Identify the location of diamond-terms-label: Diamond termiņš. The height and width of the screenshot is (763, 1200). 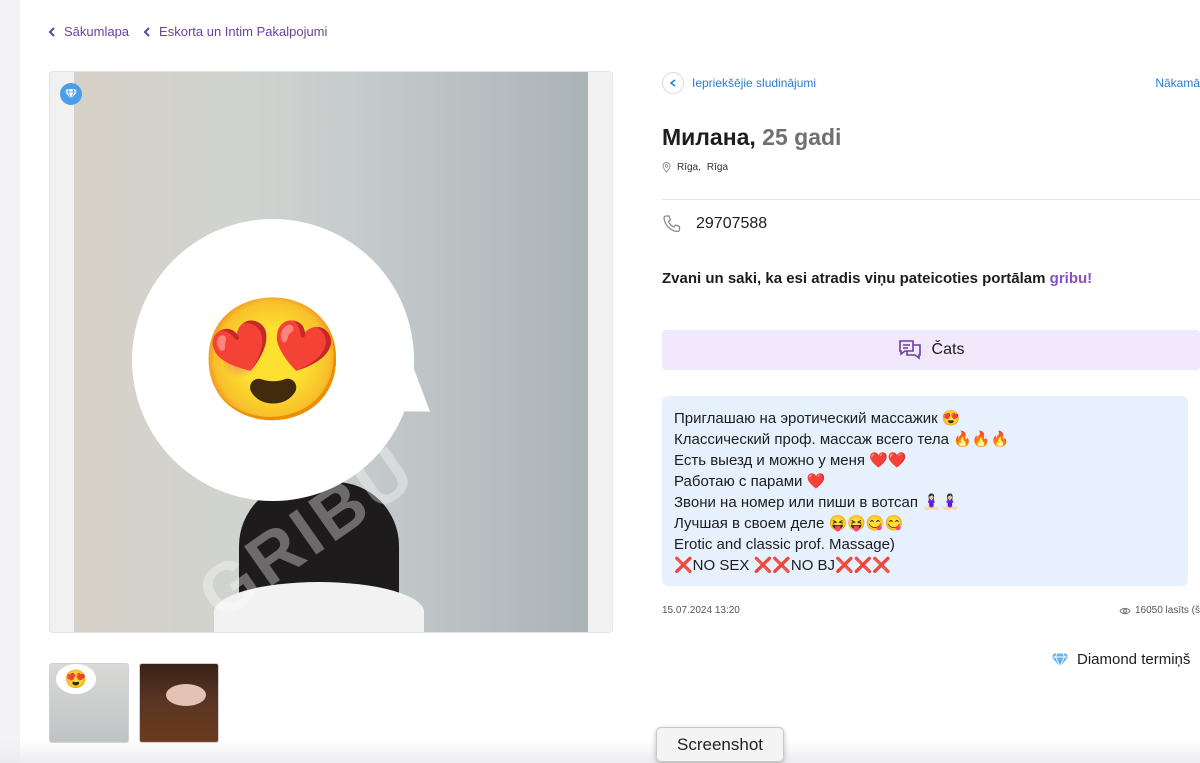
(1134, 659).